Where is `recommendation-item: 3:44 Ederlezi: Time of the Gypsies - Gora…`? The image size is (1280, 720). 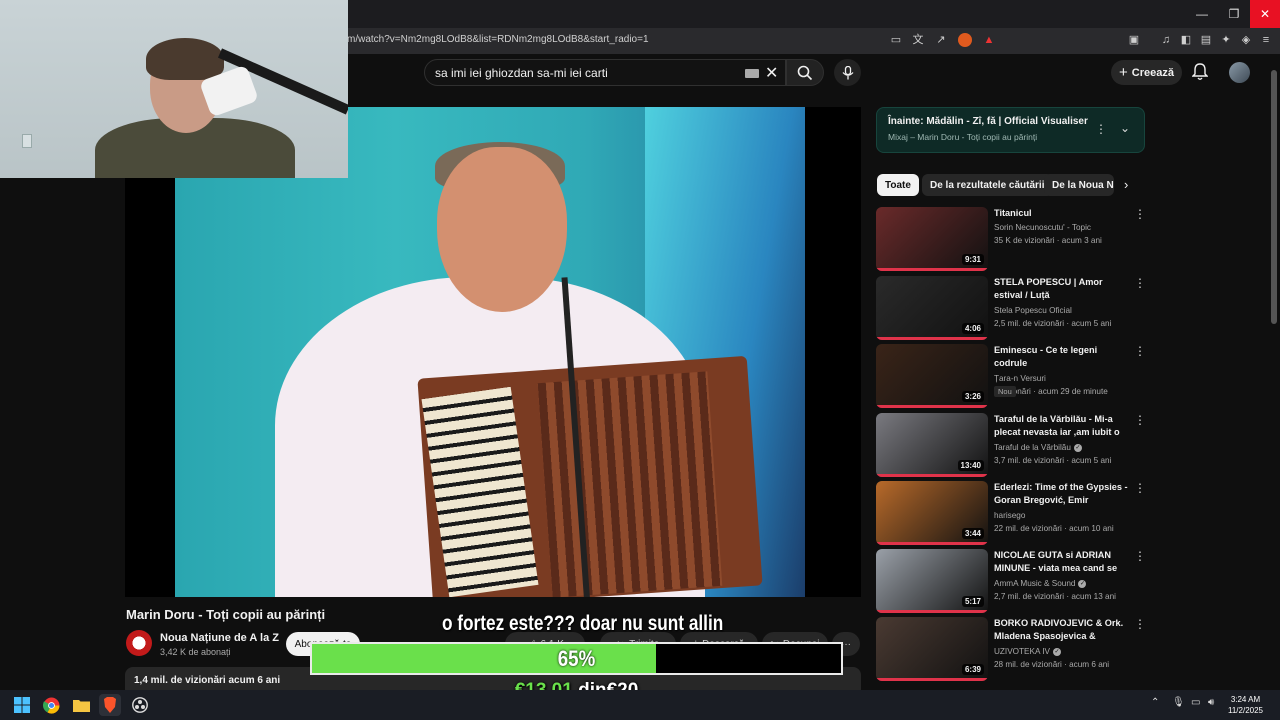 recommendation-item: 3:44 Ederlezi: Time of the Gypsies - Gora… is located at coordinates (1011, 513).